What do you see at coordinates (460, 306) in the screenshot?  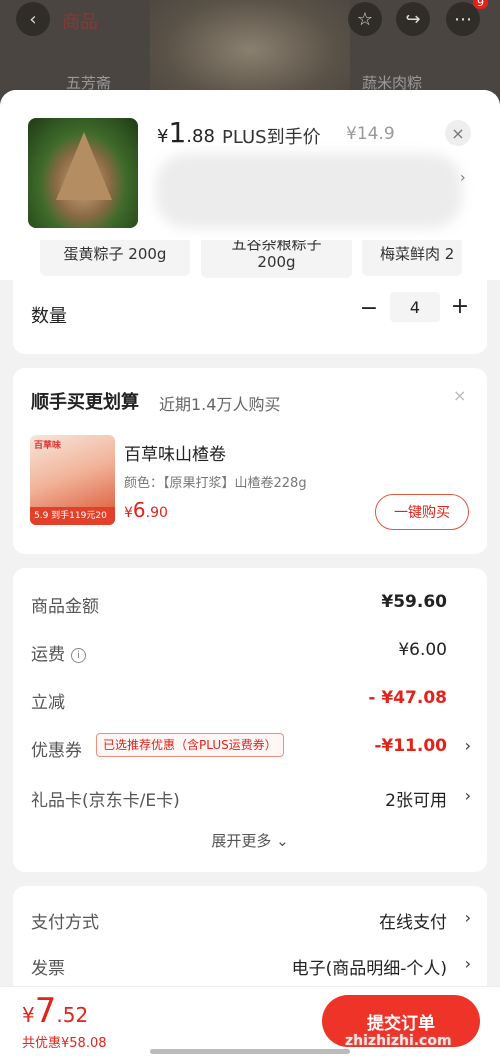 I see `quantity-plus-button: +` at bounding box center [460, 306].